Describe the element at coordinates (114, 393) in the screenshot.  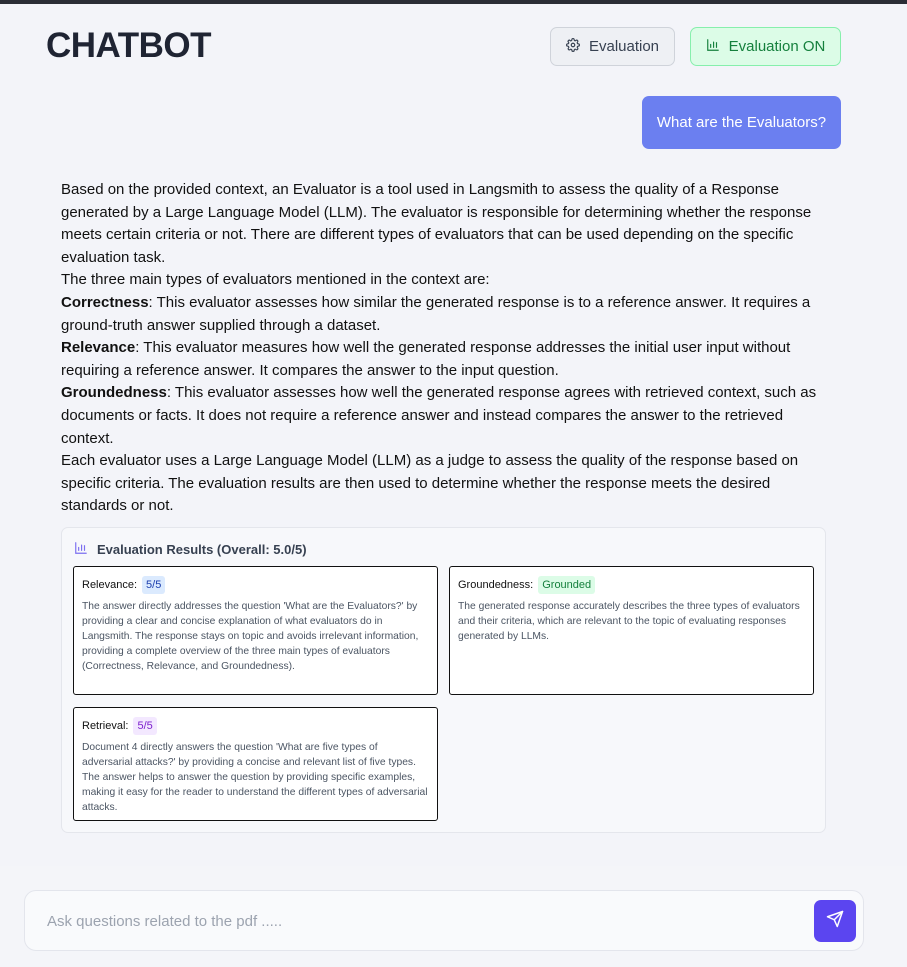
I see `answer-term: Groundedness` at that location.